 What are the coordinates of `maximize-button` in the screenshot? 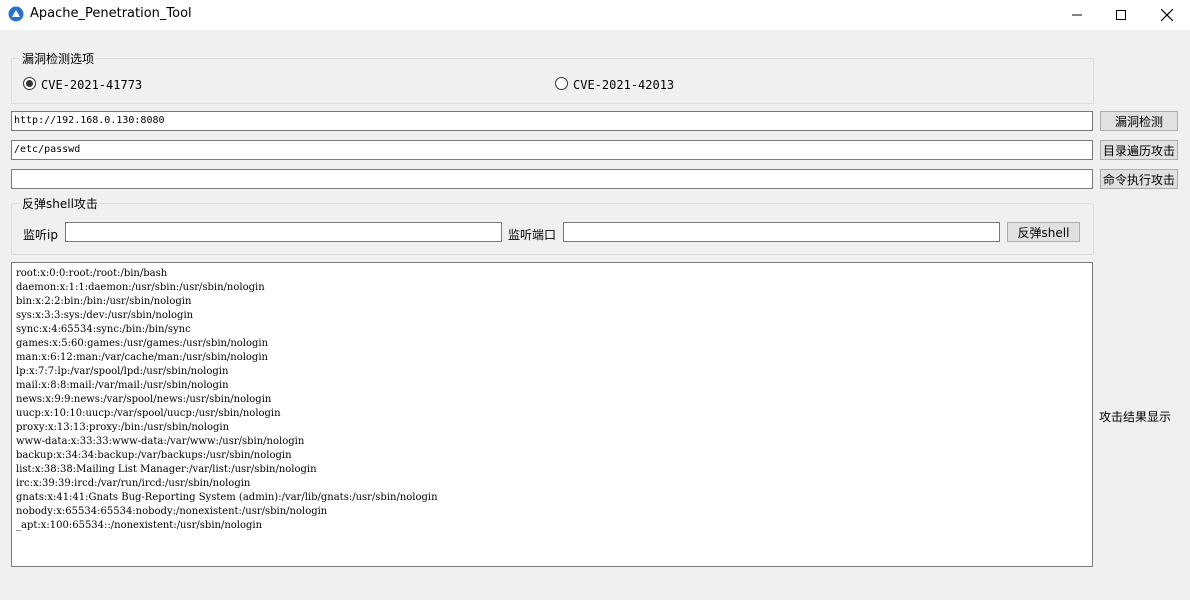 It's located at (1121, 15).